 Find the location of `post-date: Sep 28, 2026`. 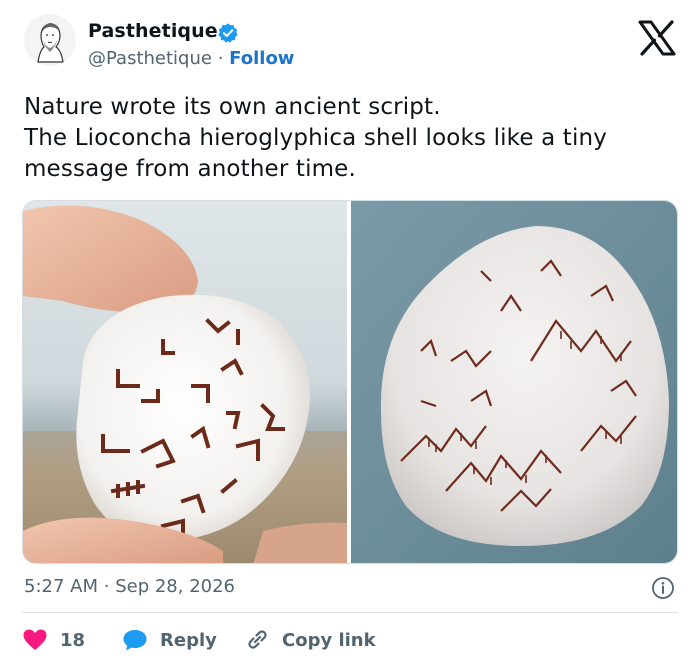

post-date: Sep 28, 2026 is located at coordinates (175, 586).